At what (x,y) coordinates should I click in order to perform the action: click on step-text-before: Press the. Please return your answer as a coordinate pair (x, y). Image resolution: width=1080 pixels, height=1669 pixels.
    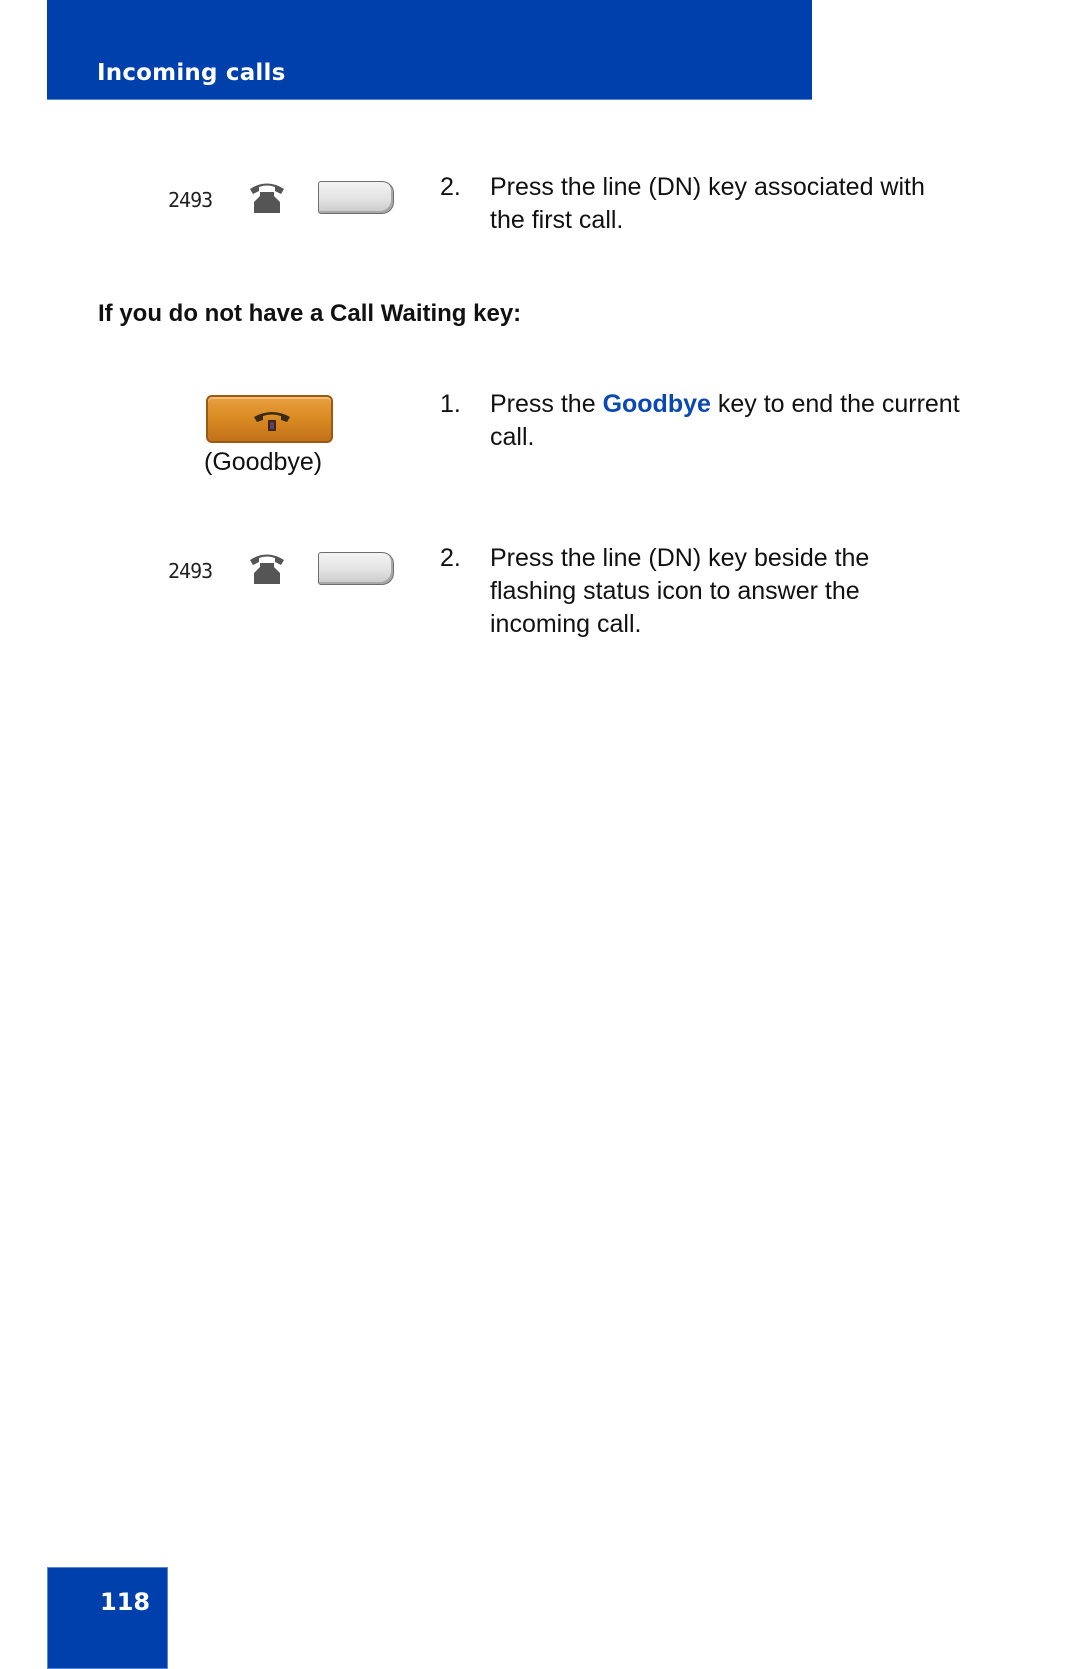
    Looking at the image, I should click on (546, 404).